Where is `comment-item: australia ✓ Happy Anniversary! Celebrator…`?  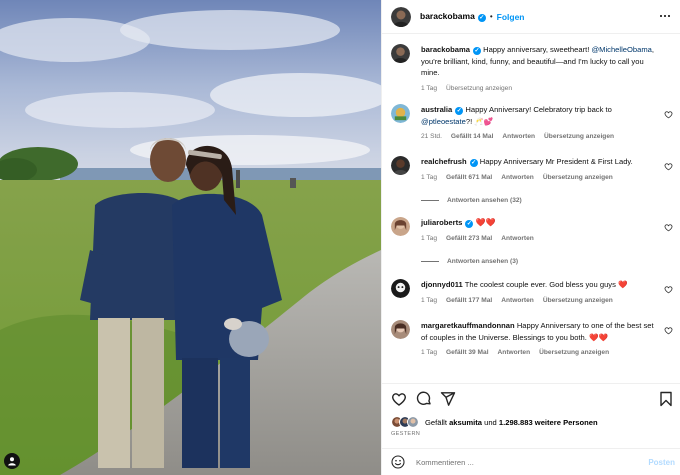 comment-item: australia ✓ Happy Anniversary! Celebrator… is located at coordinates (532, 123).